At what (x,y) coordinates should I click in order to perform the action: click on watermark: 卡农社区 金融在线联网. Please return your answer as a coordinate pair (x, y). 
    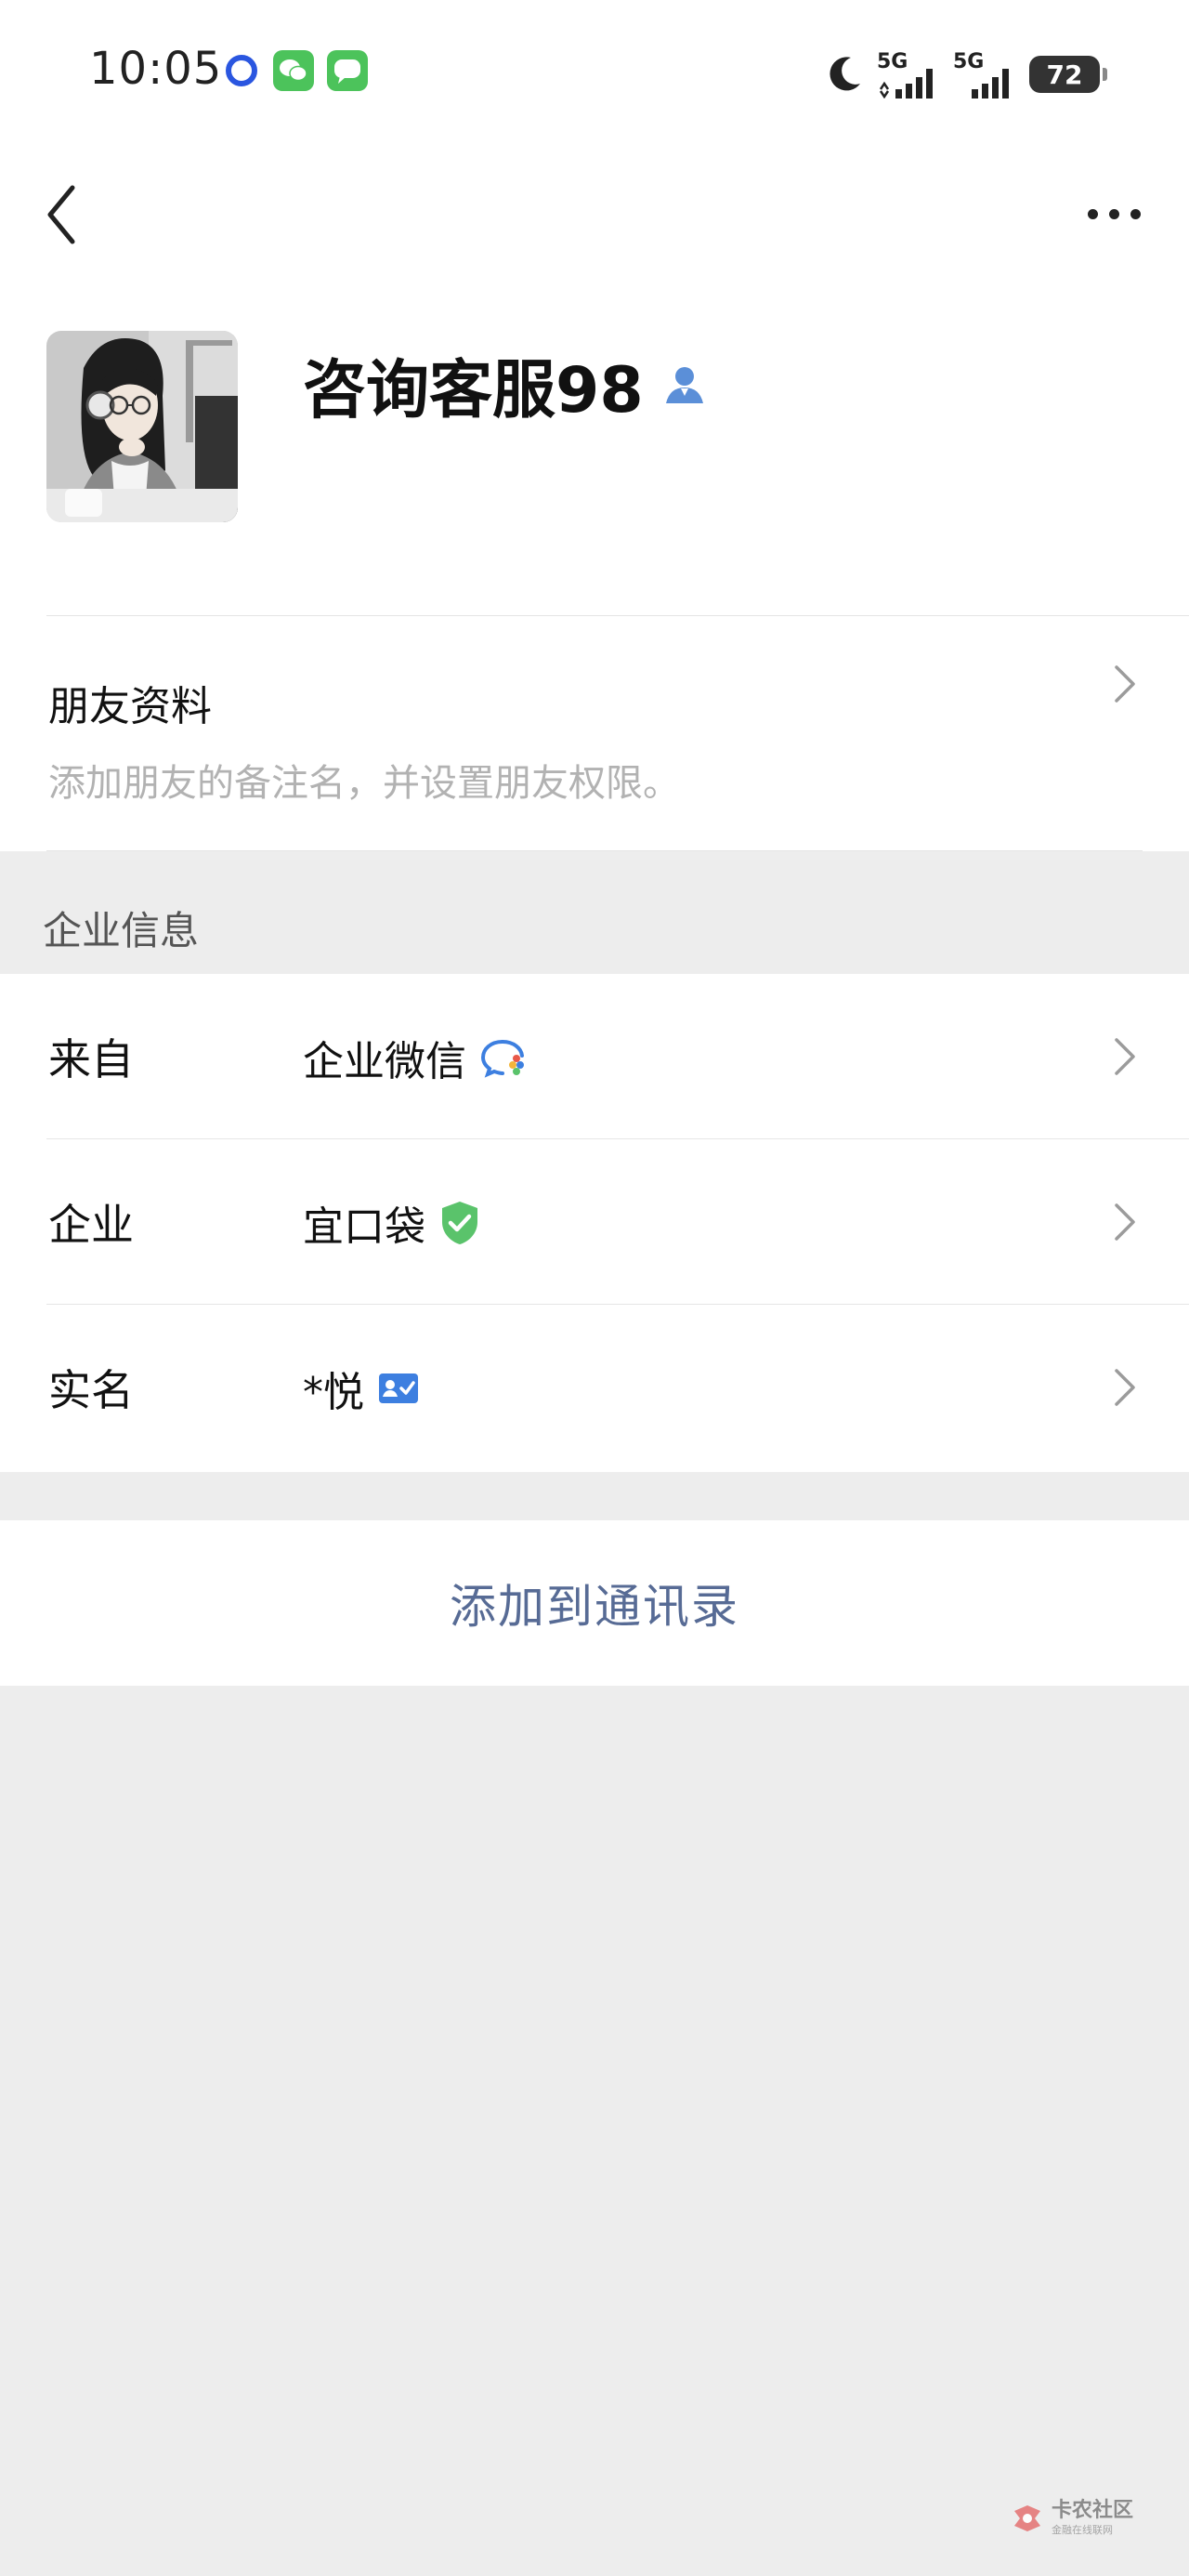
    Looking at the image, I should click on (1072, 2518).